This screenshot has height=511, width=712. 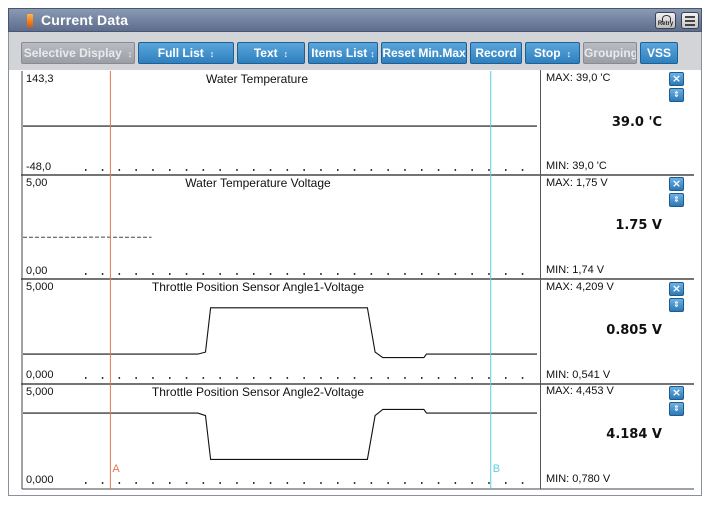 What do you see at coordinates (676, 289) in the screenshot?
I see `panel-3-close-icon: ×` at bounding box center [676, 289].